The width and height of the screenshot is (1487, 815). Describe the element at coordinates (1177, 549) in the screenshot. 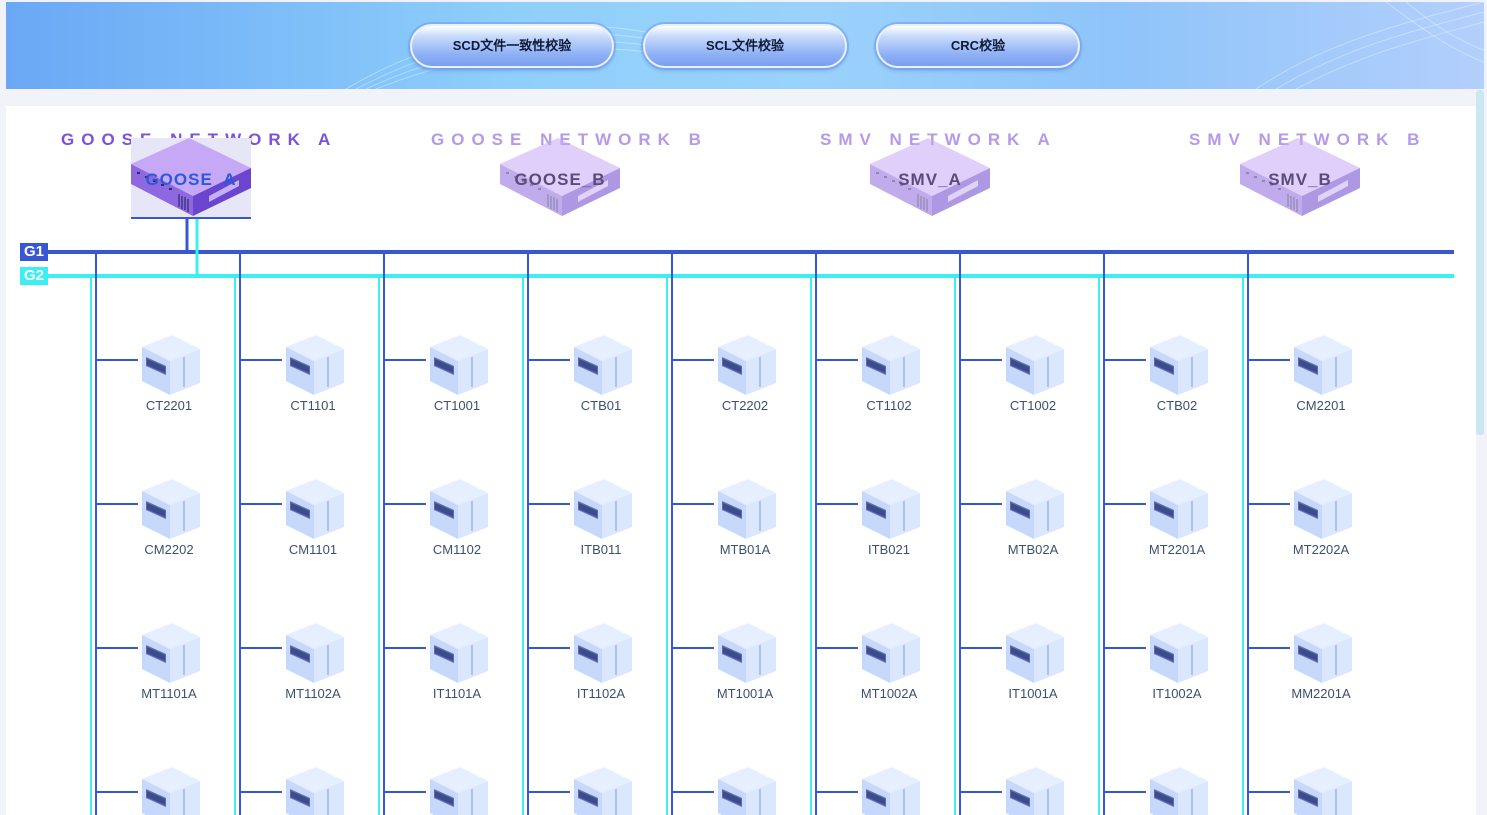

I see `device-label: MT2201A` at that location.